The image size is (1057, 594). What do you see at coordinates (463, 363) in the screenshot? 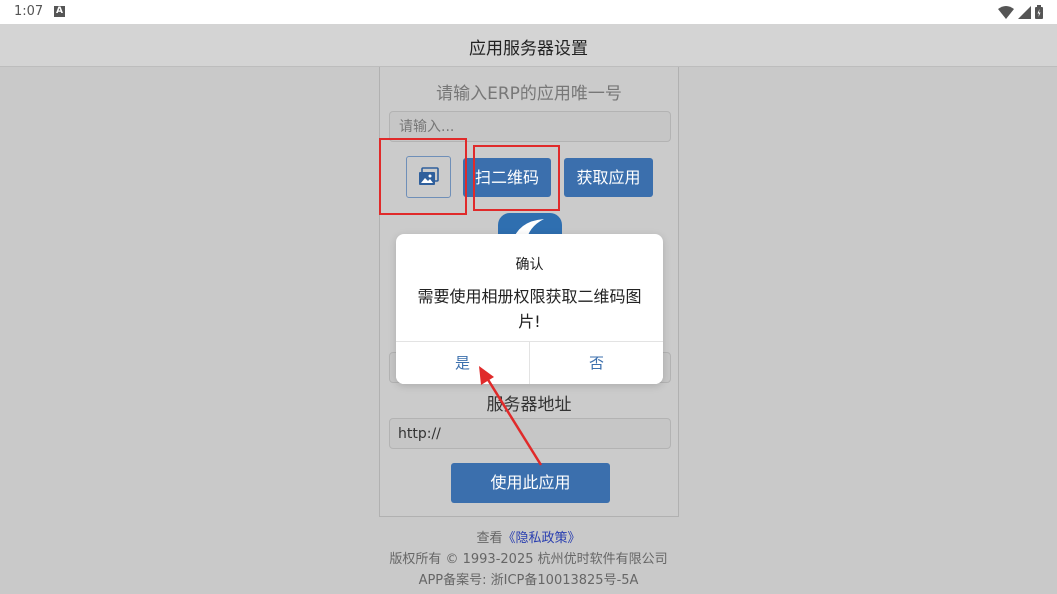
I see `dialog-yes-button: 是` at bounding box center [463, 363].